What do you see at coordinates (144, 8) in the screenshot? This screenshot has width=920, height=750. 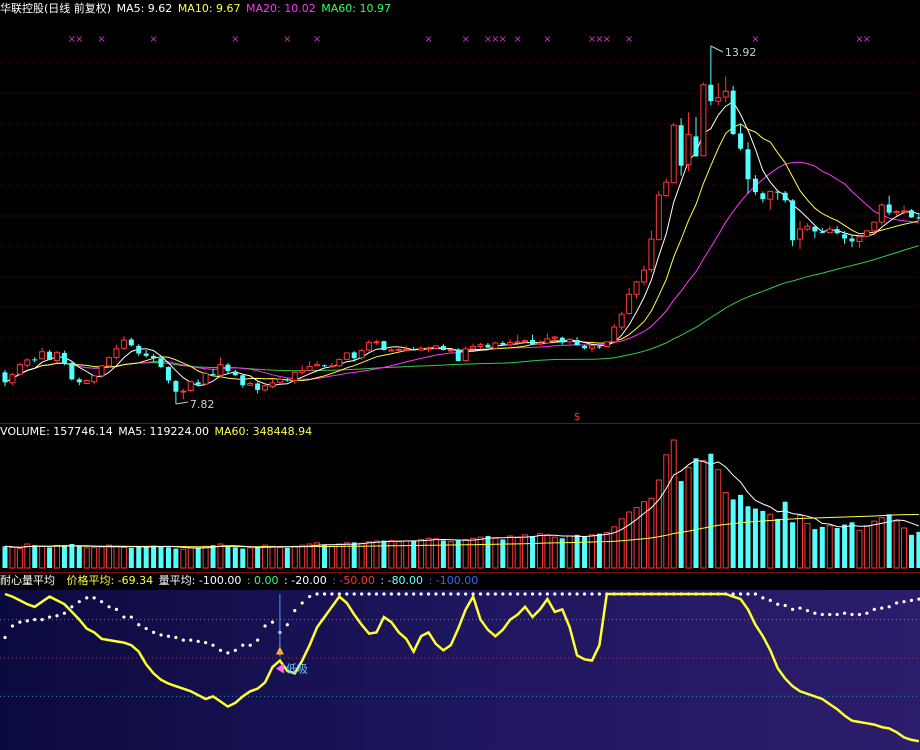 I see `ma5-label: MA5: 9.62` at bounding box center [144, 8].